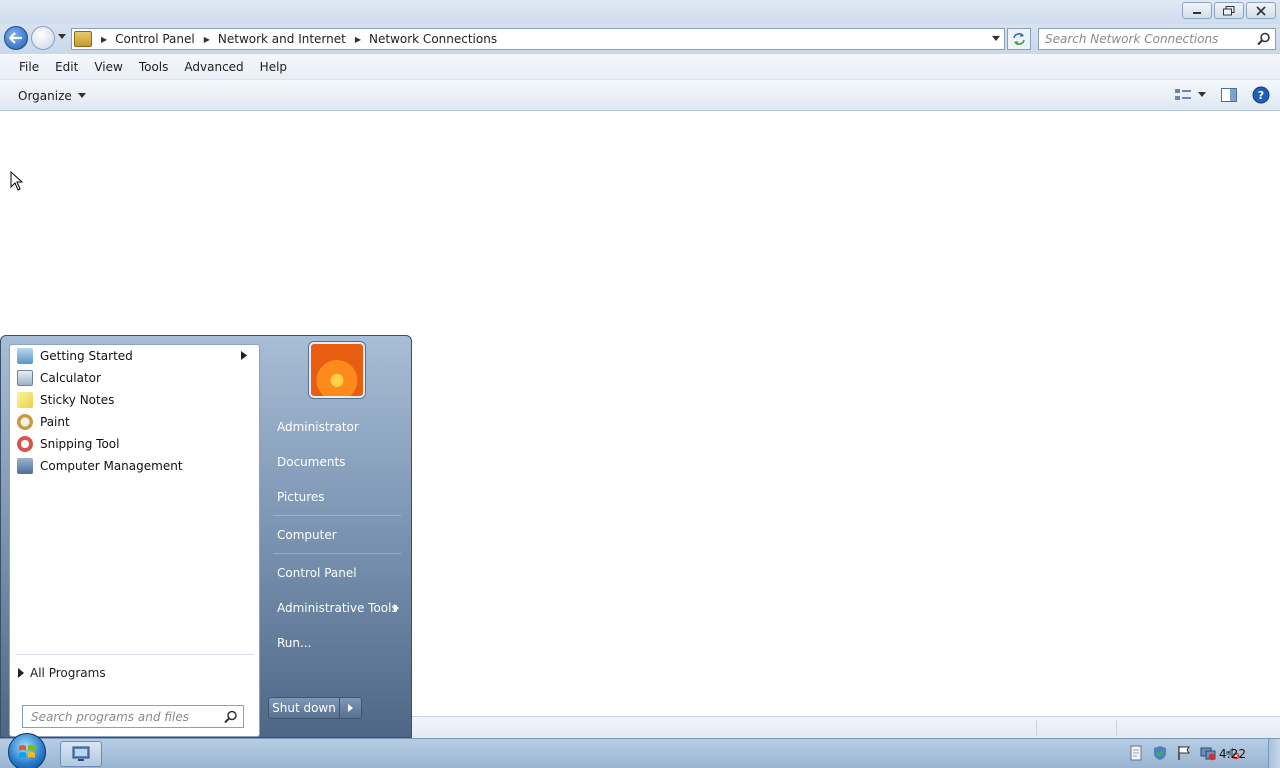  Describe the element at coordinates (1160, 753) in the screenshot. I see `security-shield-icon` at that location.